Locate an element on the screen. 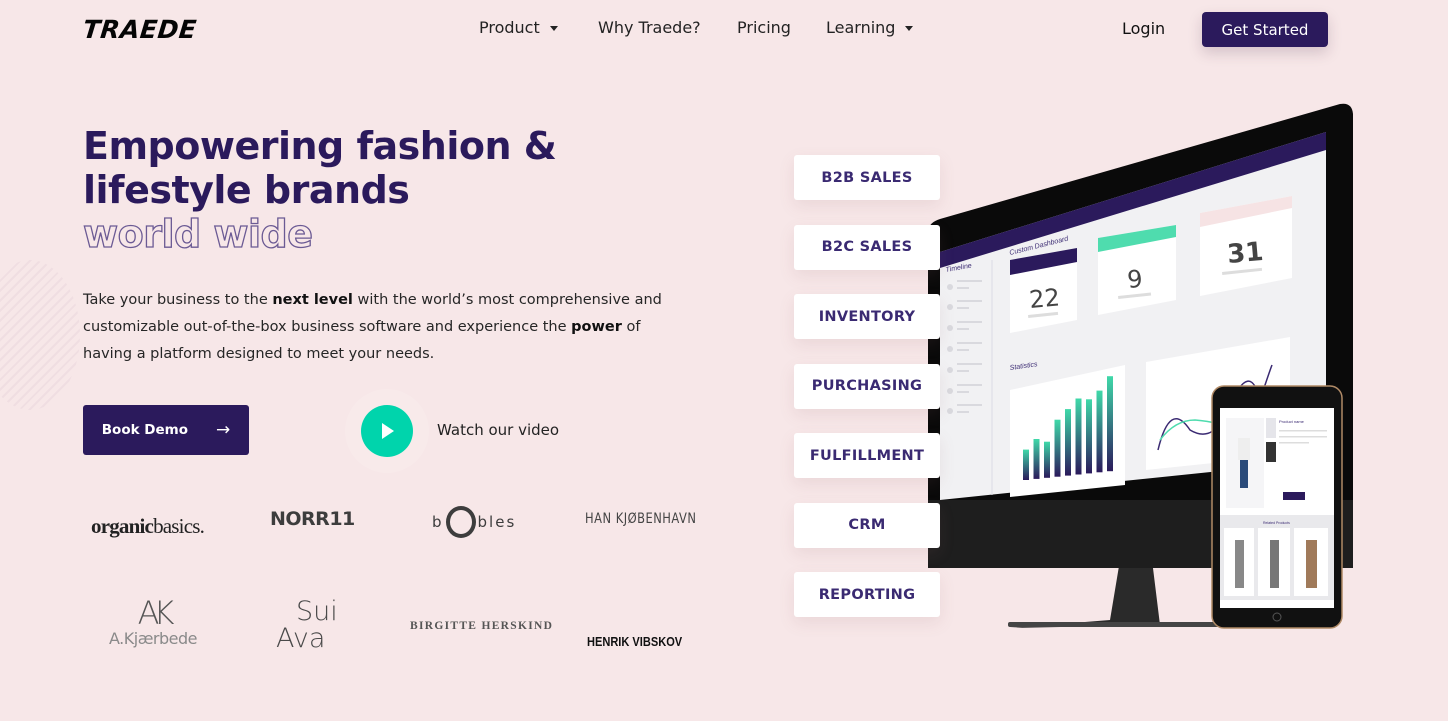 Image resolution: width=1448 pixels, height=721 pixels. nav-why-traede: Why Traede? is located at coordinates (649, 27).